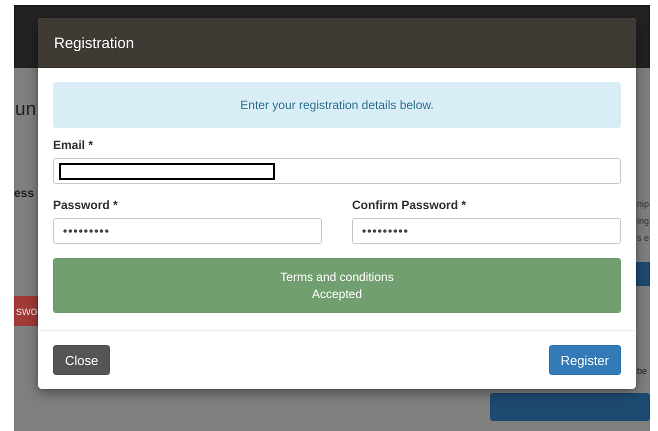 The height and width of the screenshot is (431, 658). What do you see at coordinates (337, 171) in the screenshot?
I see `email-field` at bounding box center [337, 171].